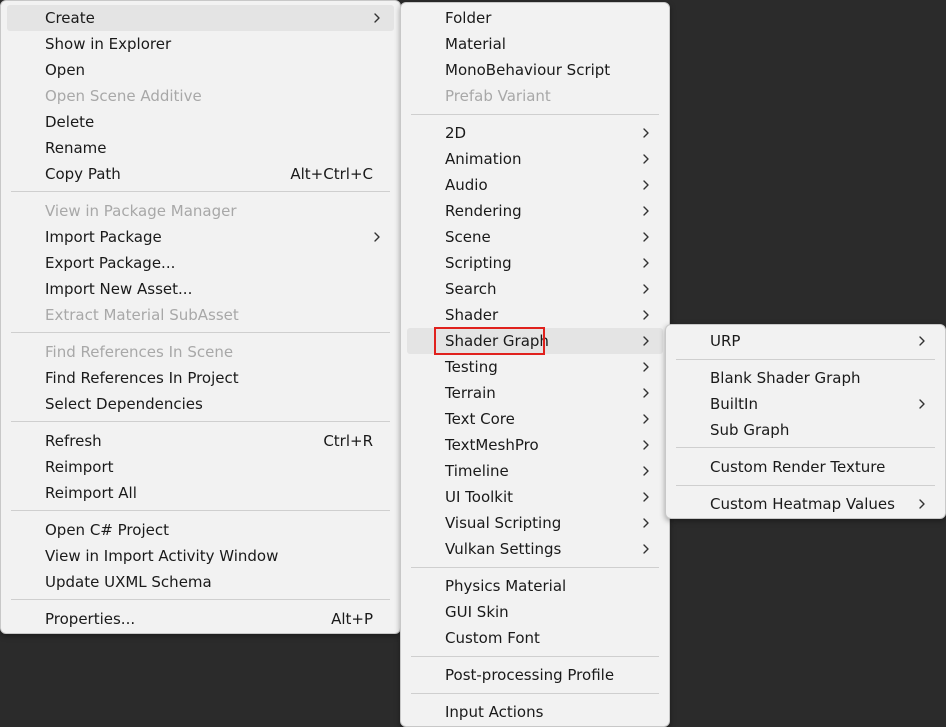 The width and height of the screenshot is (946, 727). Describe the element at coordinates (535, 44) in the screenshot. I see `menu-item-material: Material` at that location.